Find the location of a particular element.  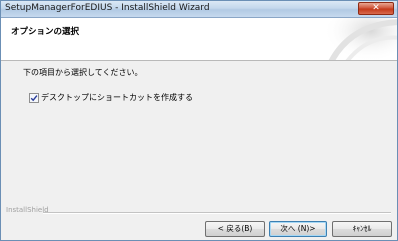

shortcut-label: デスクトップにショートカットを作成する is located at coordinates (117, 97).